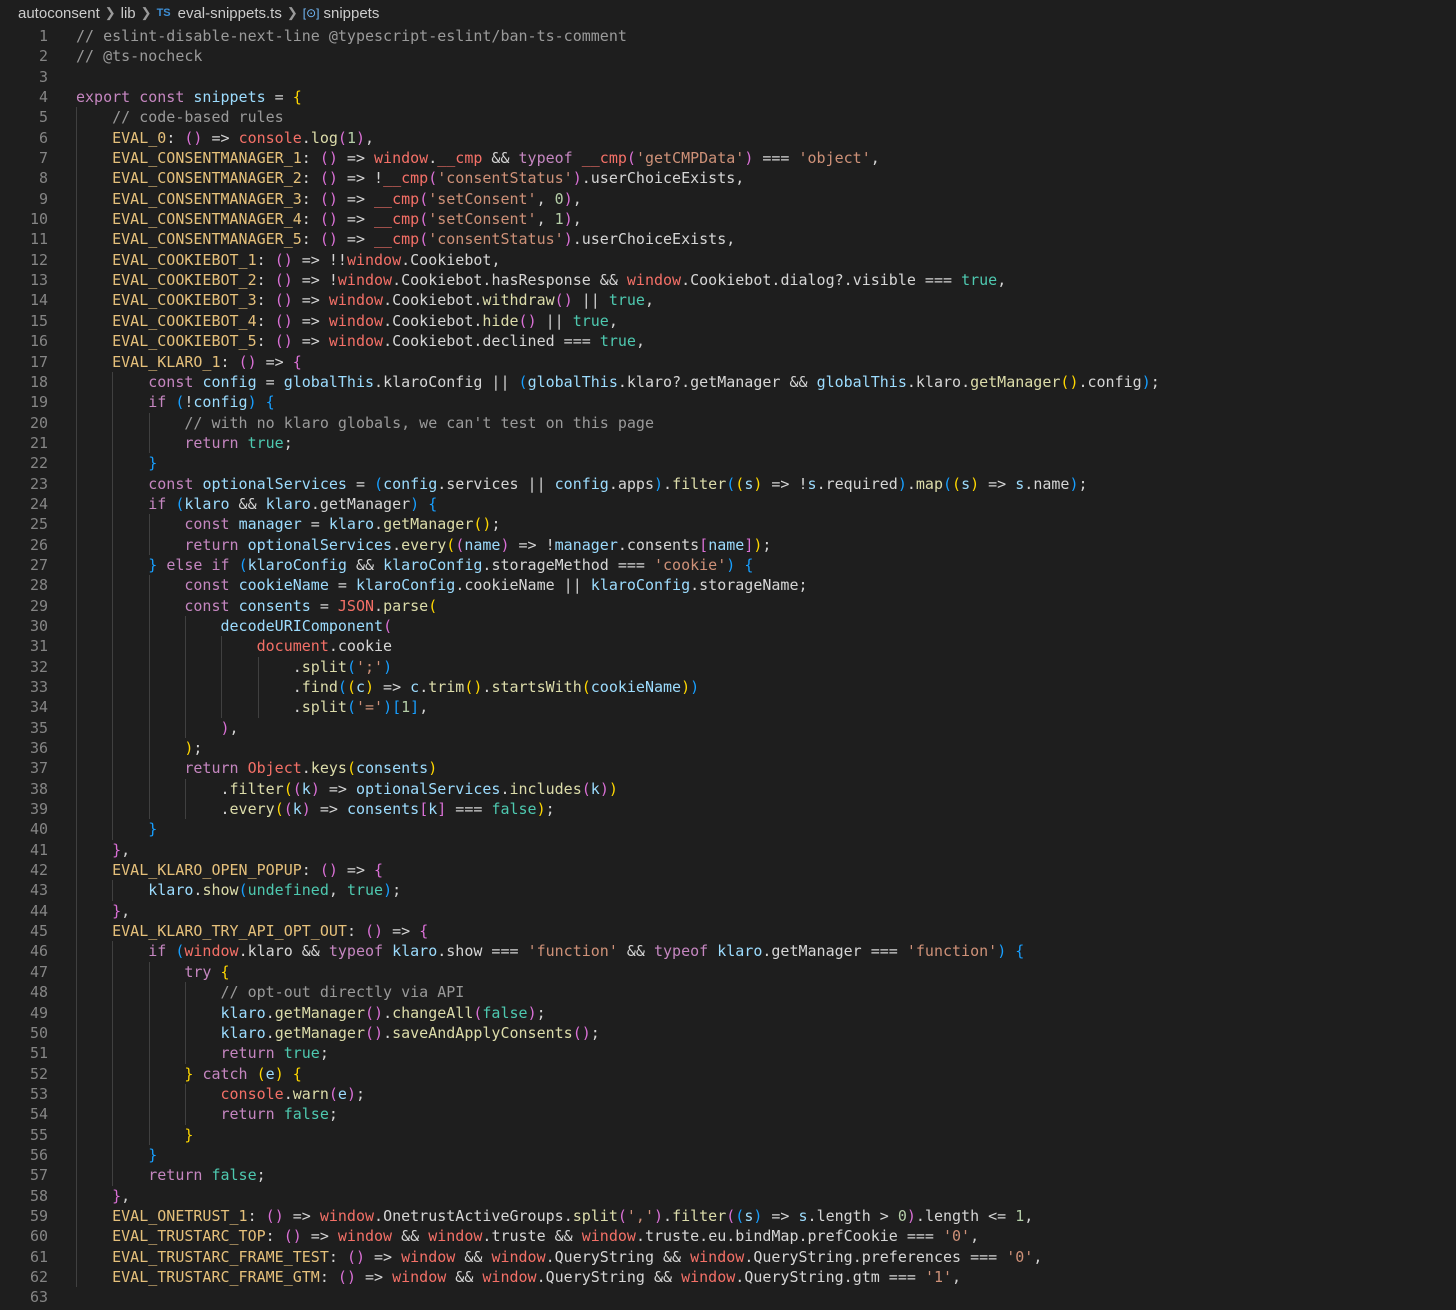 The width and height of the screenshot is (1456, 1310). I want to click on code-line: 51 return true;, so click(728, 1053).